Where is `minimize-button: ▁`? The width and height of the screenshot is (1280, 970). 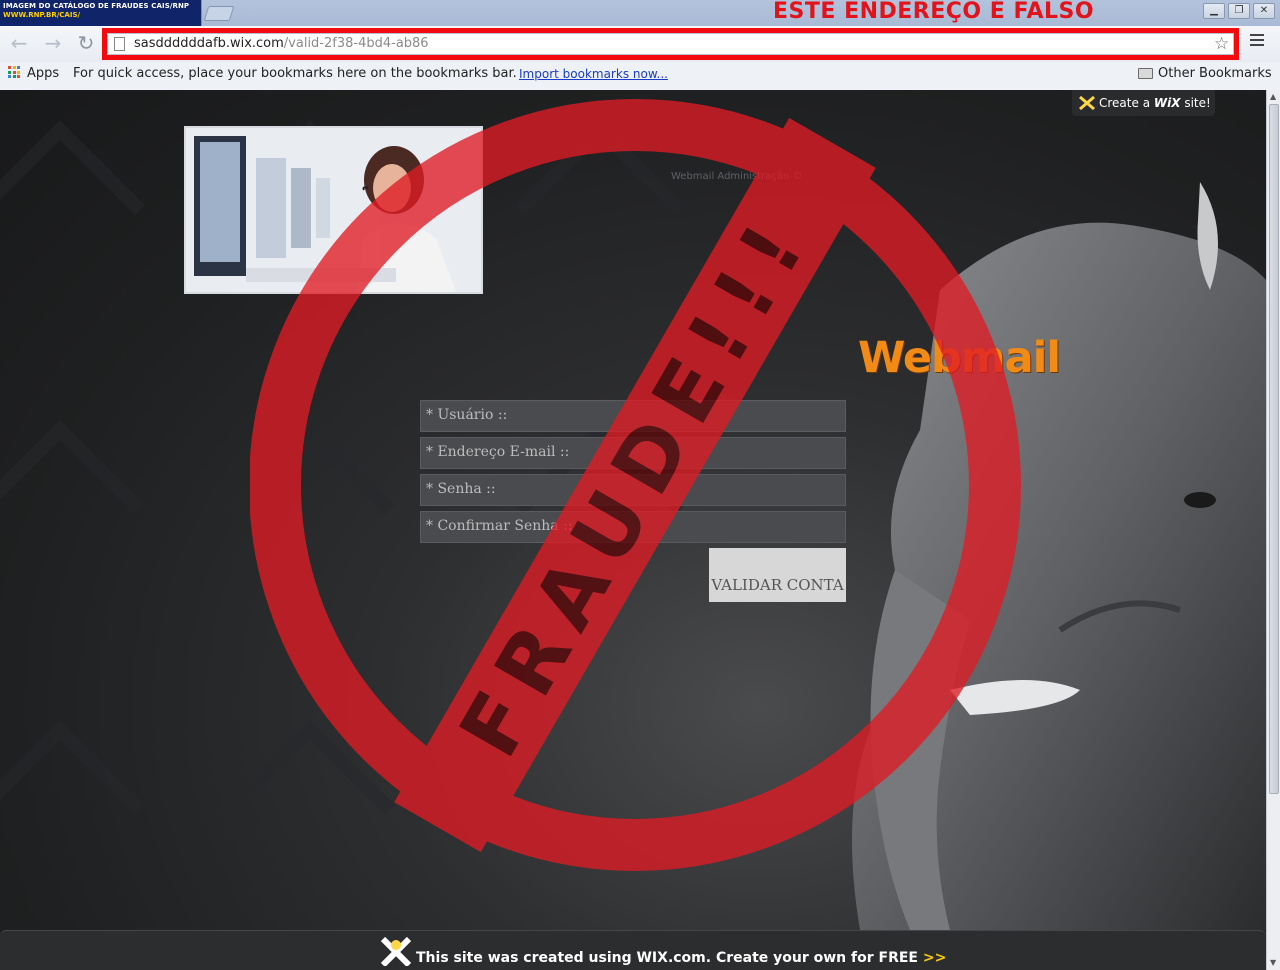
minimize-button: ▁ is located at coordinates (1214, 11).